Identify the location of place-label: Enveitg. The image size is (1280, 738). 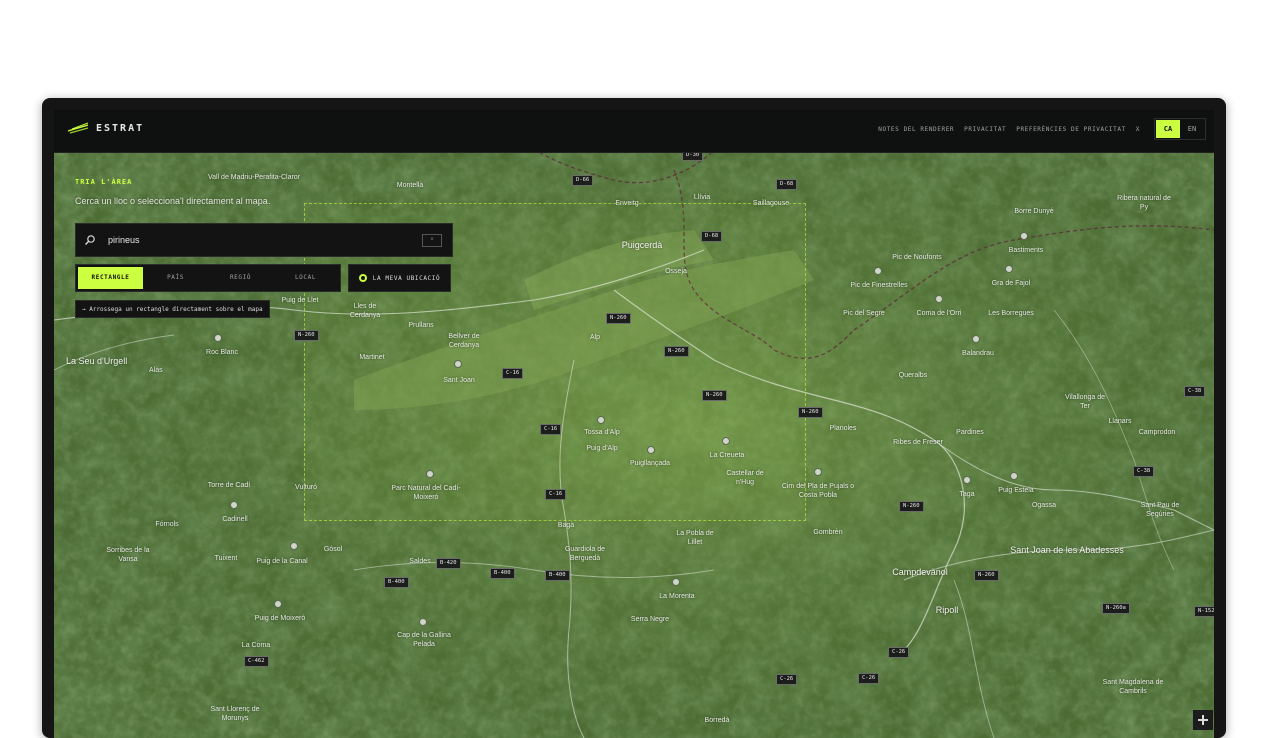
(627, 203).